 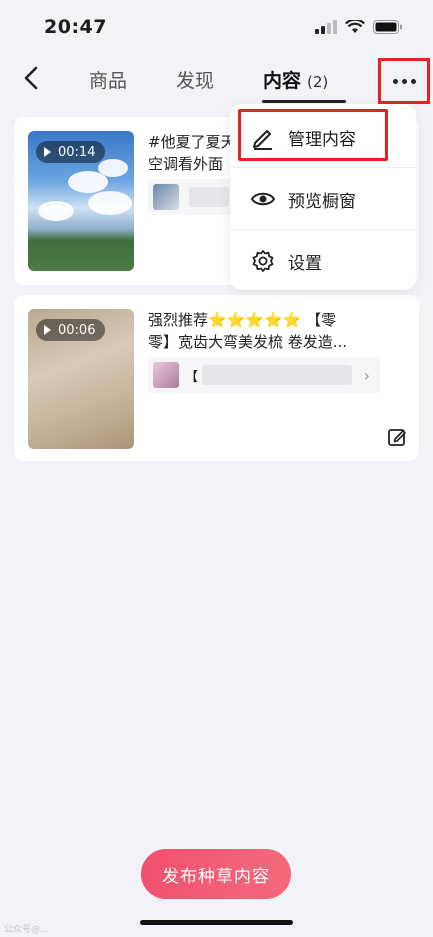 I want to click on more-menu-button, so click(x=404, y=81).